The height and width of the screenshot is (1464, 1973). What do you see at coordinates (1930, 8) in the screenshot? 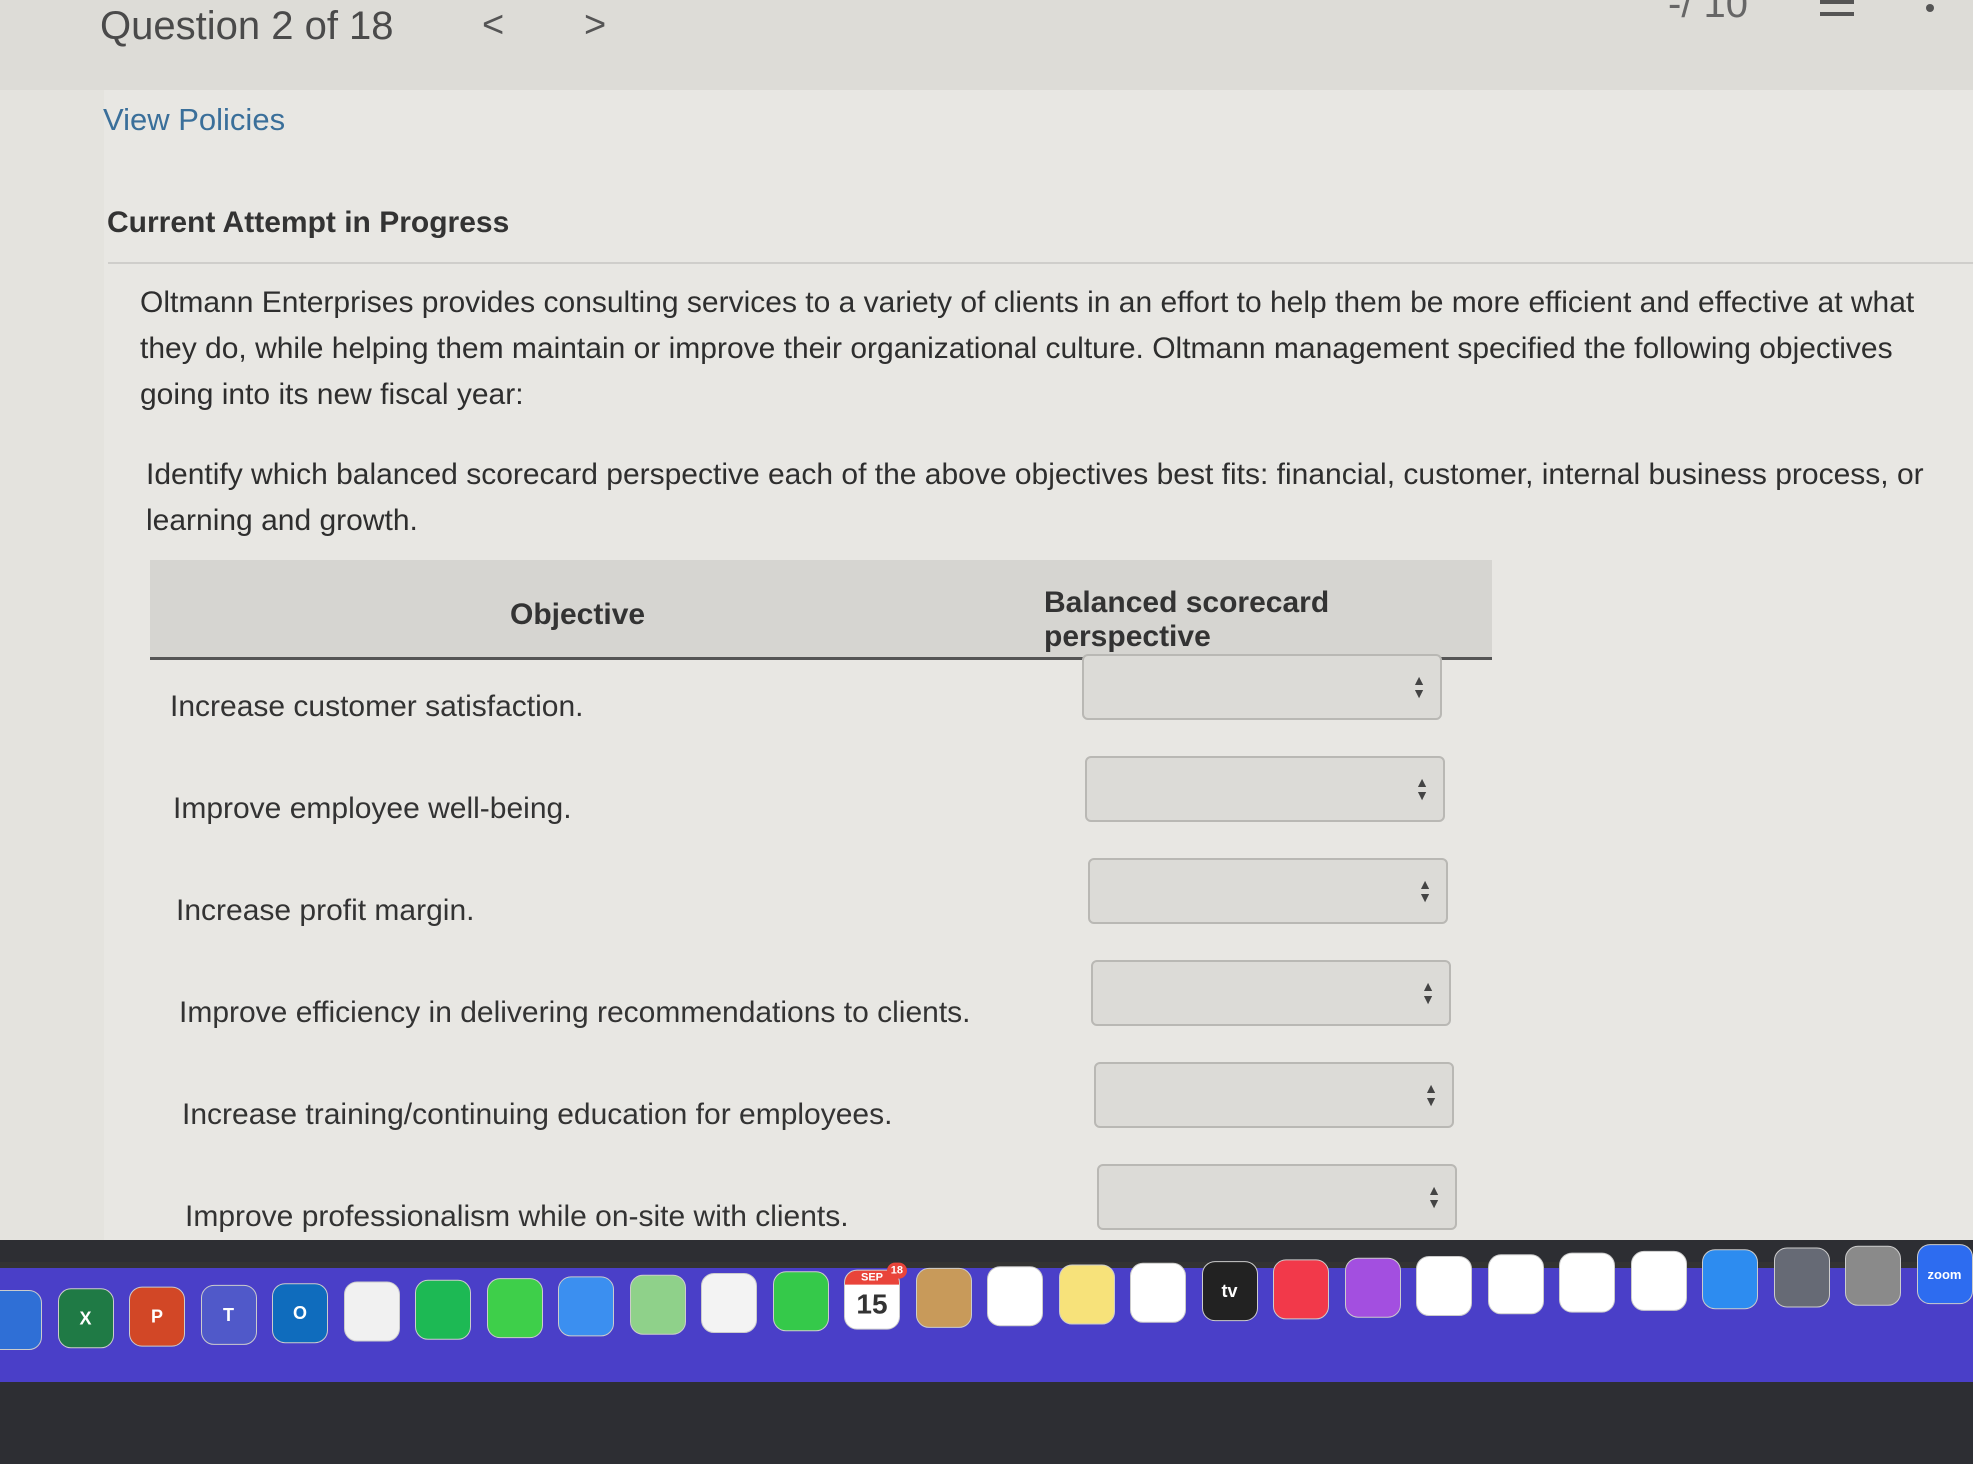
I see `more-options-icon` at bounding box center [1930, 8].